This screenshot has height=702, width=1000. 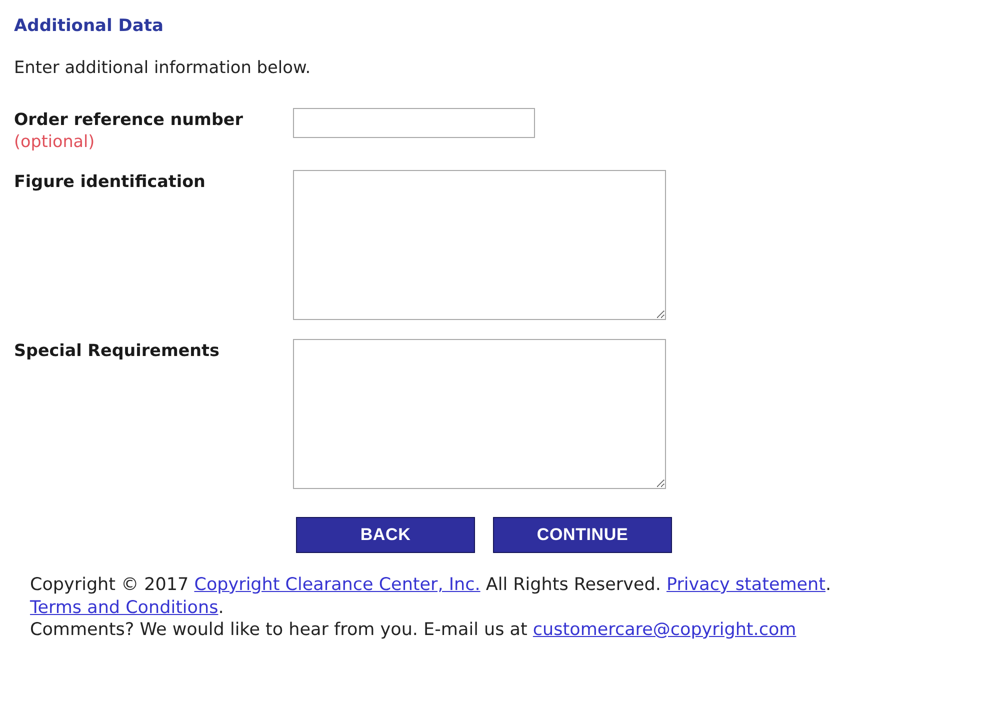 I want to click on field-label: Order reference number, so click(x=128, y=119).